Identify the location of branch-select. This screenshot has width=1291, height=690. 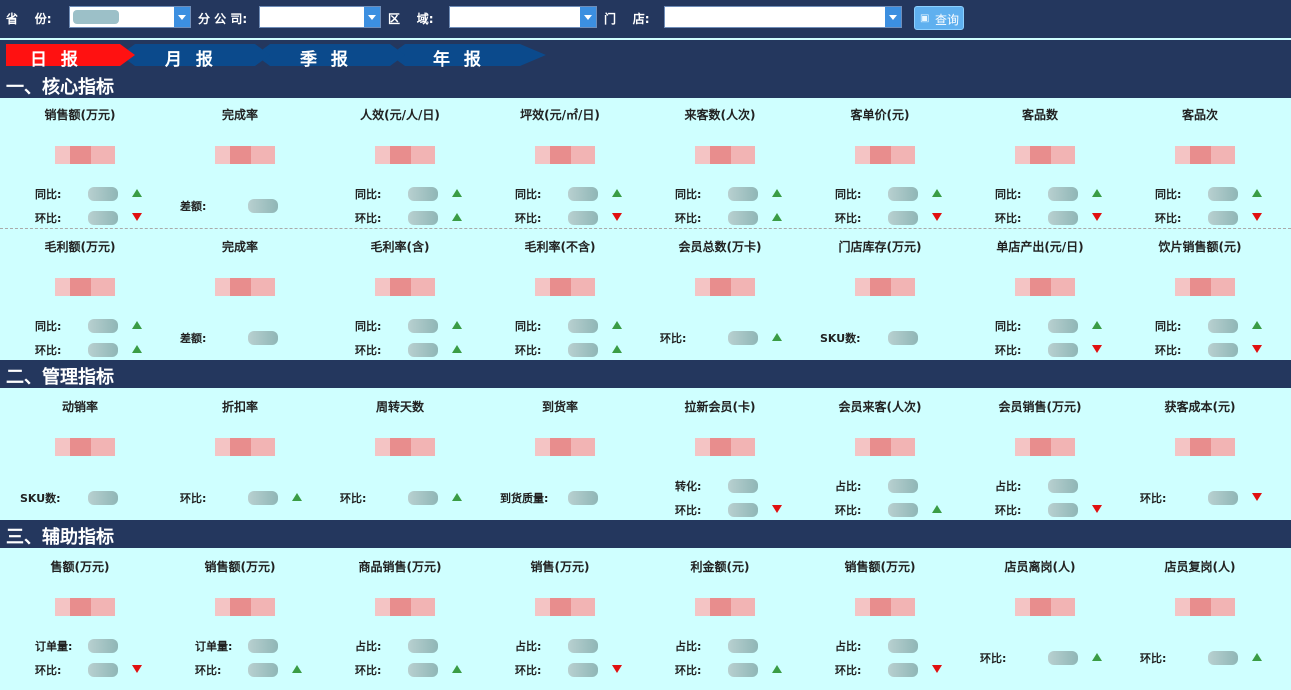
(320, 17).